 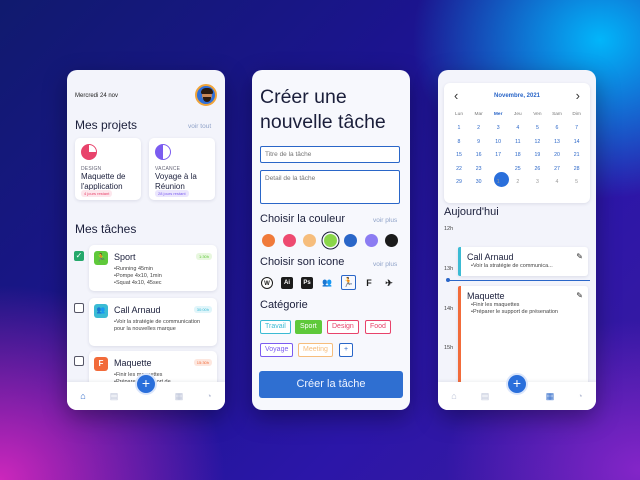 What do you see at coordinates (557, 128) in the screenshot?
I see `calendar-day: 6` at bounding box center [557, 128].